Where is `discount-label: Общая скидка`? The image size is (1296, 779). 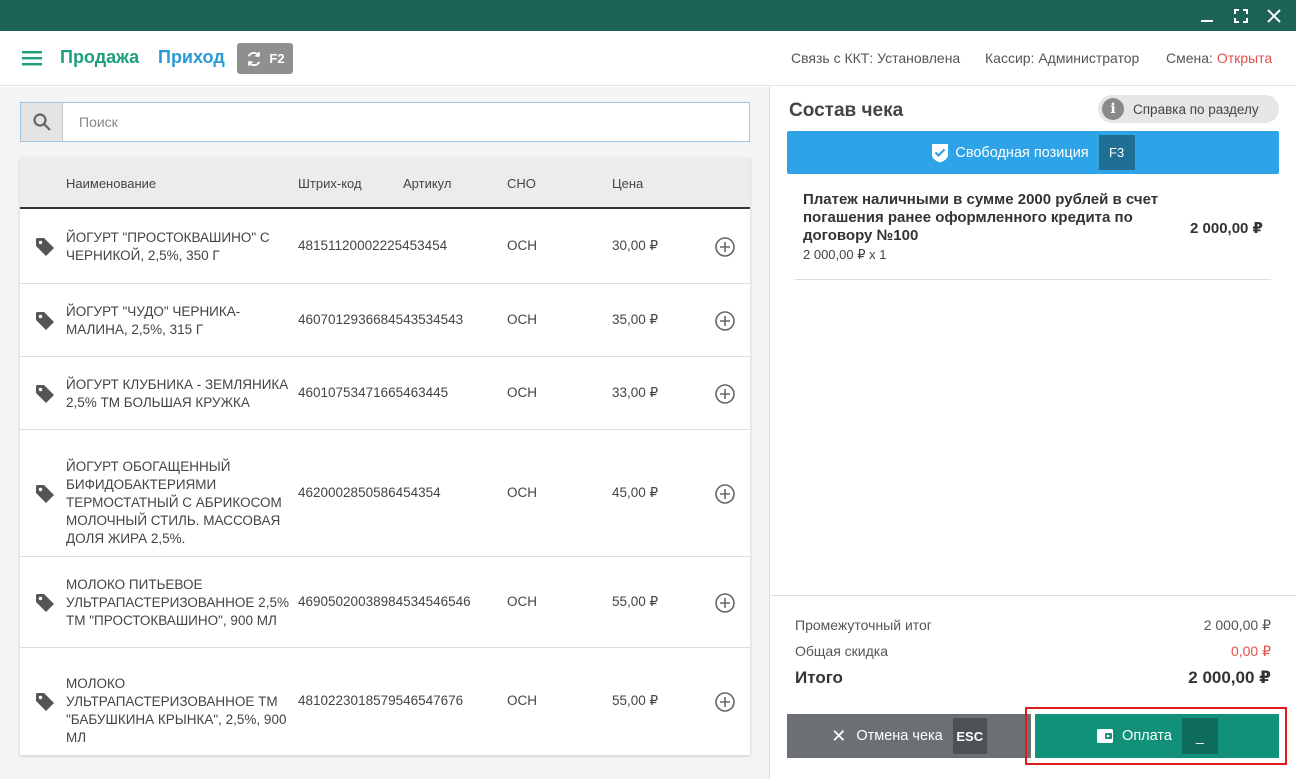 discount-label: Общая скидка is located at coordinates (842, 651).